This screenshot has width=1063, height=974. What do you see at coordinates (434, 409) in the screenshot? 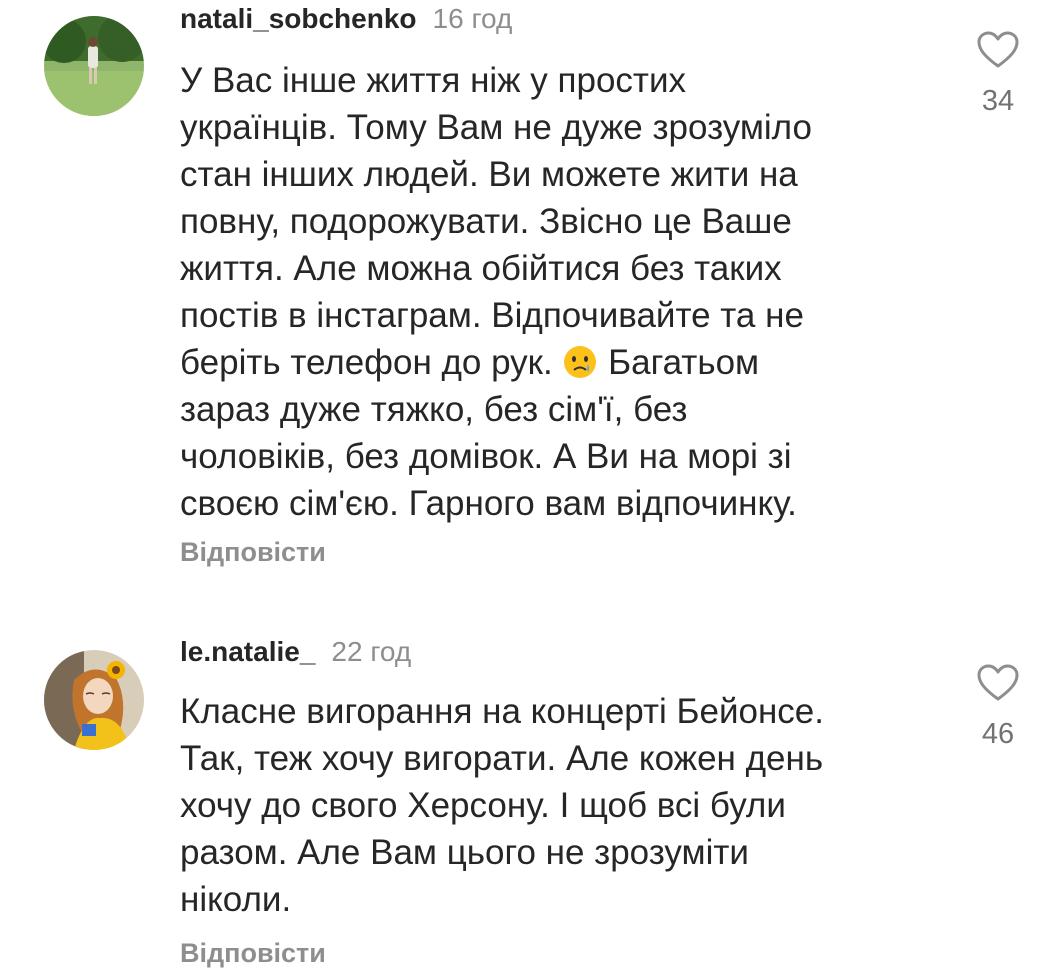
I see `comment-text-line: зараз дуже тяжко, без сім'ї, без` at bounding box center [434, 409].